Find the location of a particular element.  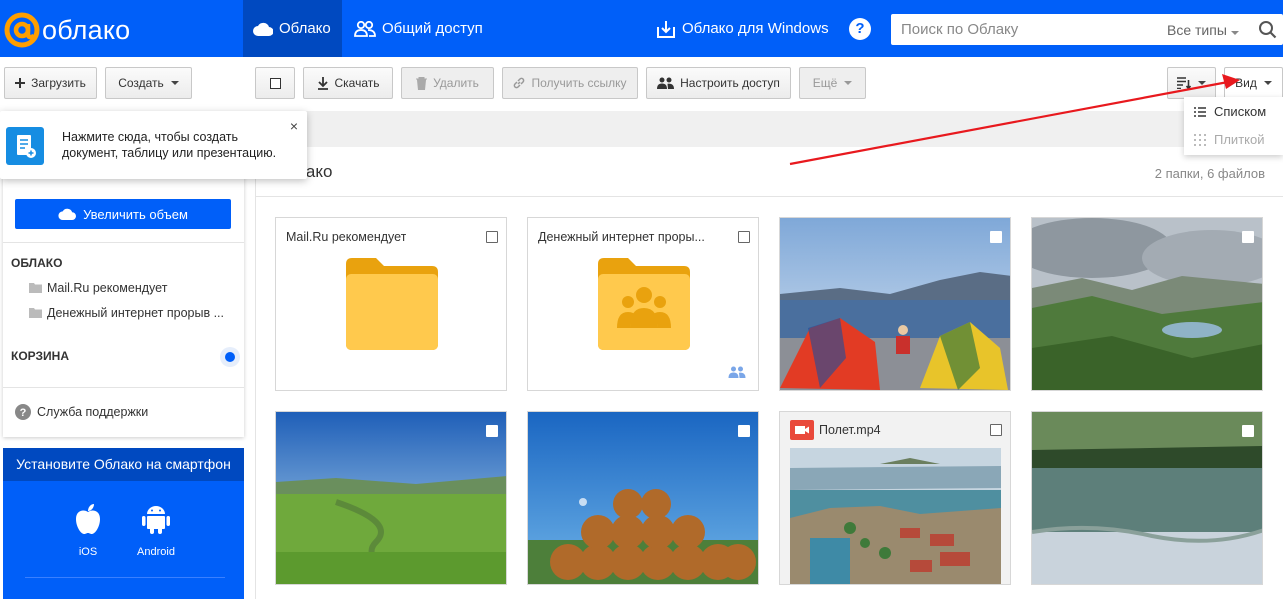

trash-indicator is located at coordinates (230, 357).